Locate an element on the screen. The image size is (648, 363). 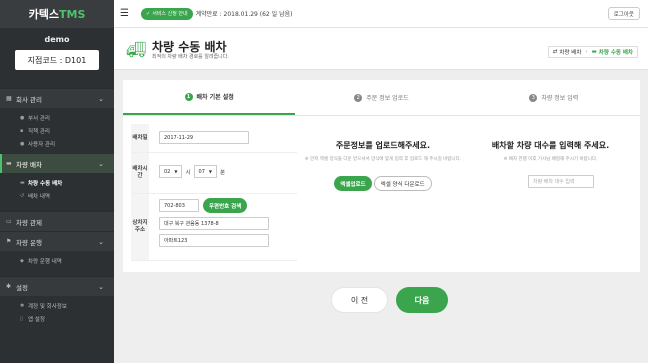
upload-heading: 주문정보를 업로드해주세요. is located at coordinates (383, 145).